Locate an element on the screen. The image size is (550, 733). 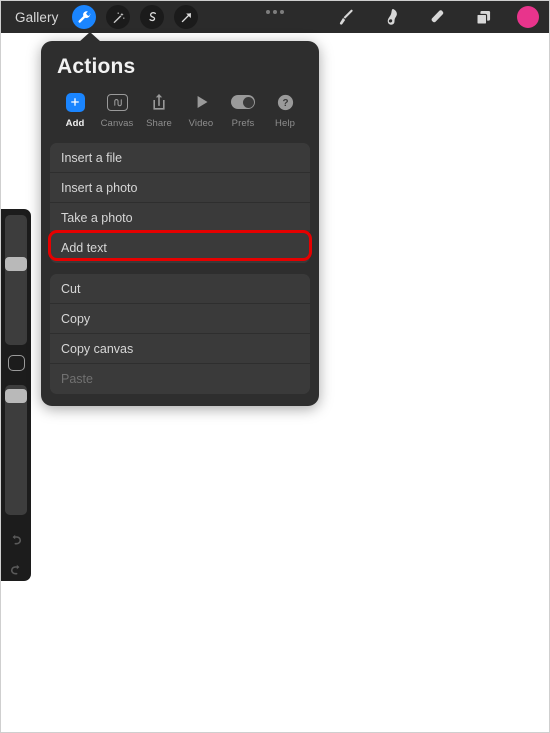
transform-arrow-icon is located at coordinates (186, 17).